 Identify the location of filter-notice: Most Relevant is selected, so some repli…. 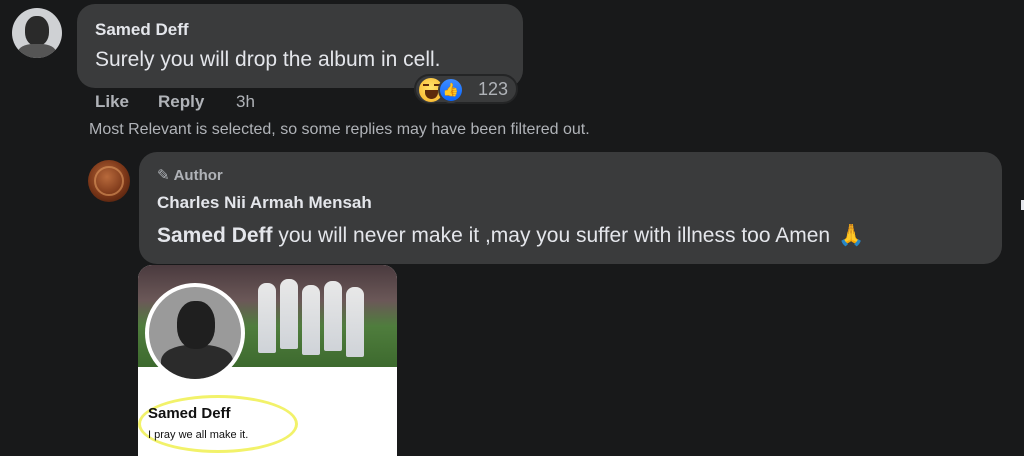
(339, 129).